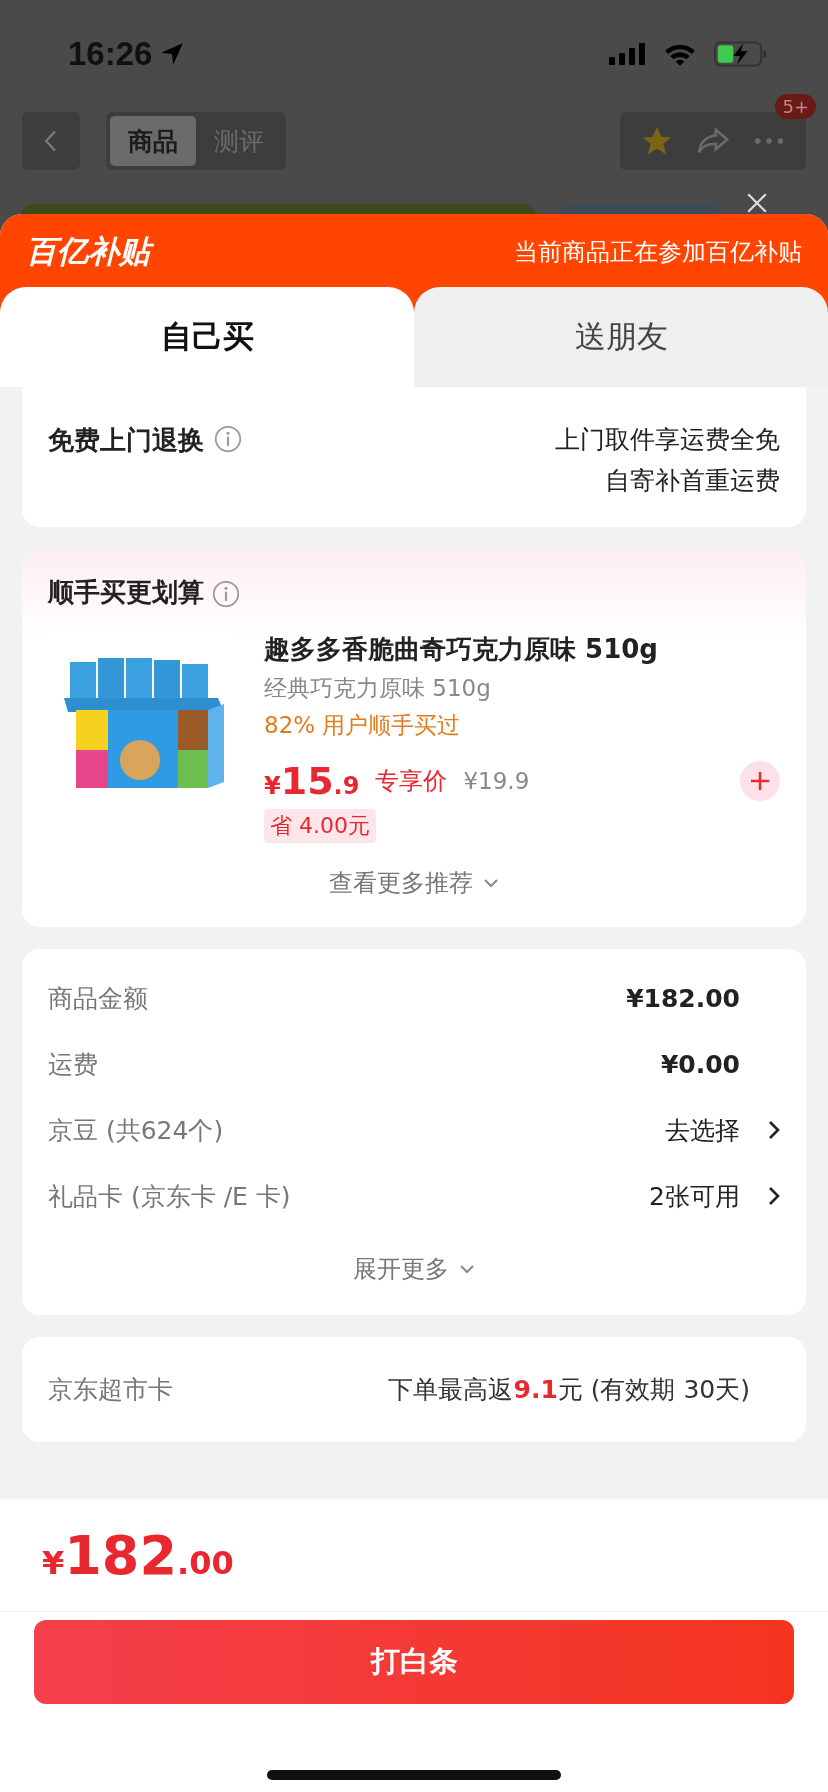 The width and height of the screenshot is (828, 1792). Describe the element at coordinates (73, 1064) in the screenshot. I see `summary-label: 运费` at that location.